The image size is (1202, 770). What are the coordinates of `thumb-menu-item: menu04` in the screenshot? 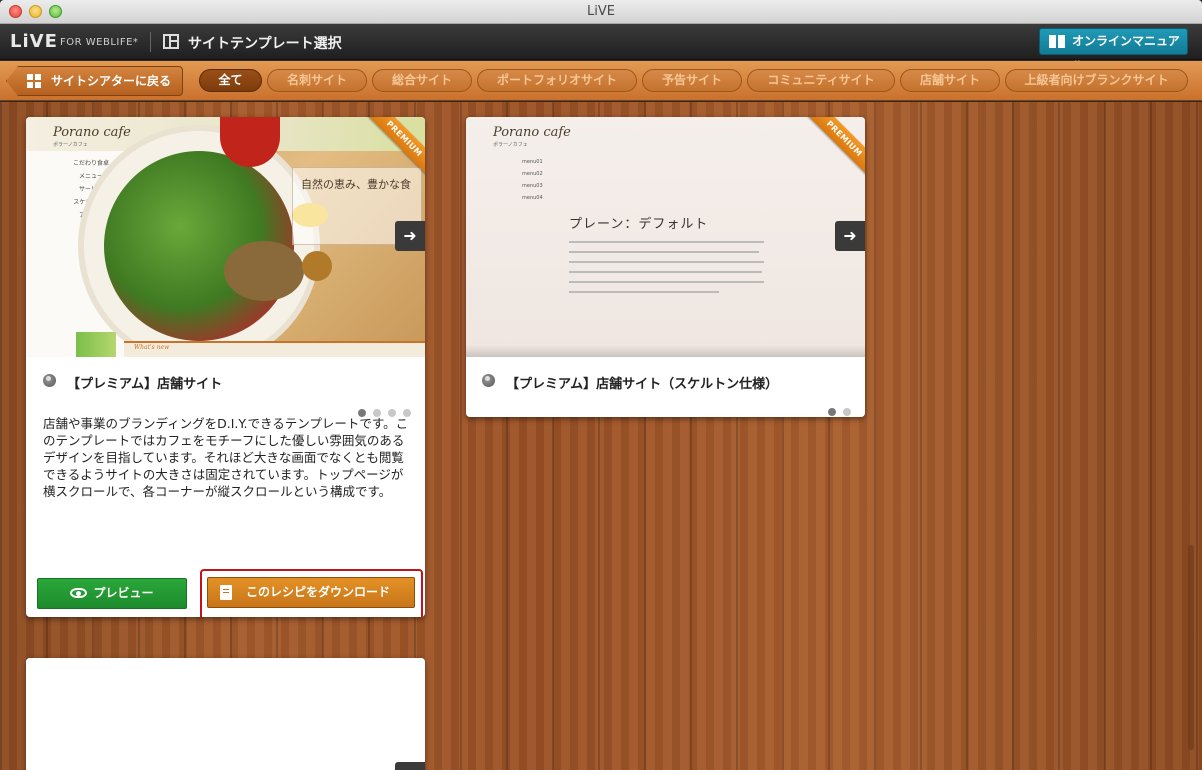 It's located at (532, 198).